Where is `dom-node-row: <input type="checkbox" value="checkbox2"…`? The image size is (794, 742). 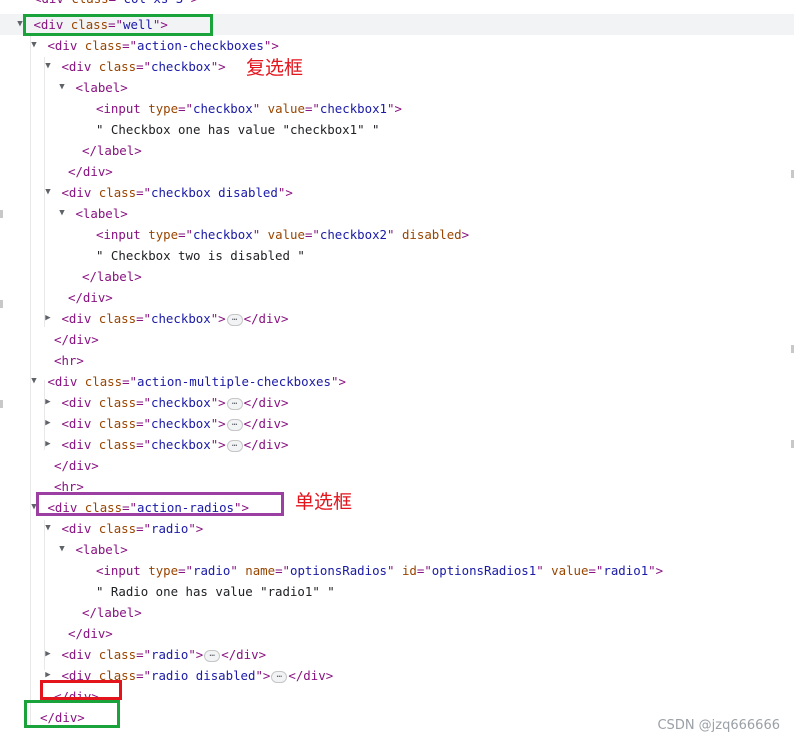
dom-node-row: <input type="checkbox" value="checkbox2"… is located at coordinates (234, 234).